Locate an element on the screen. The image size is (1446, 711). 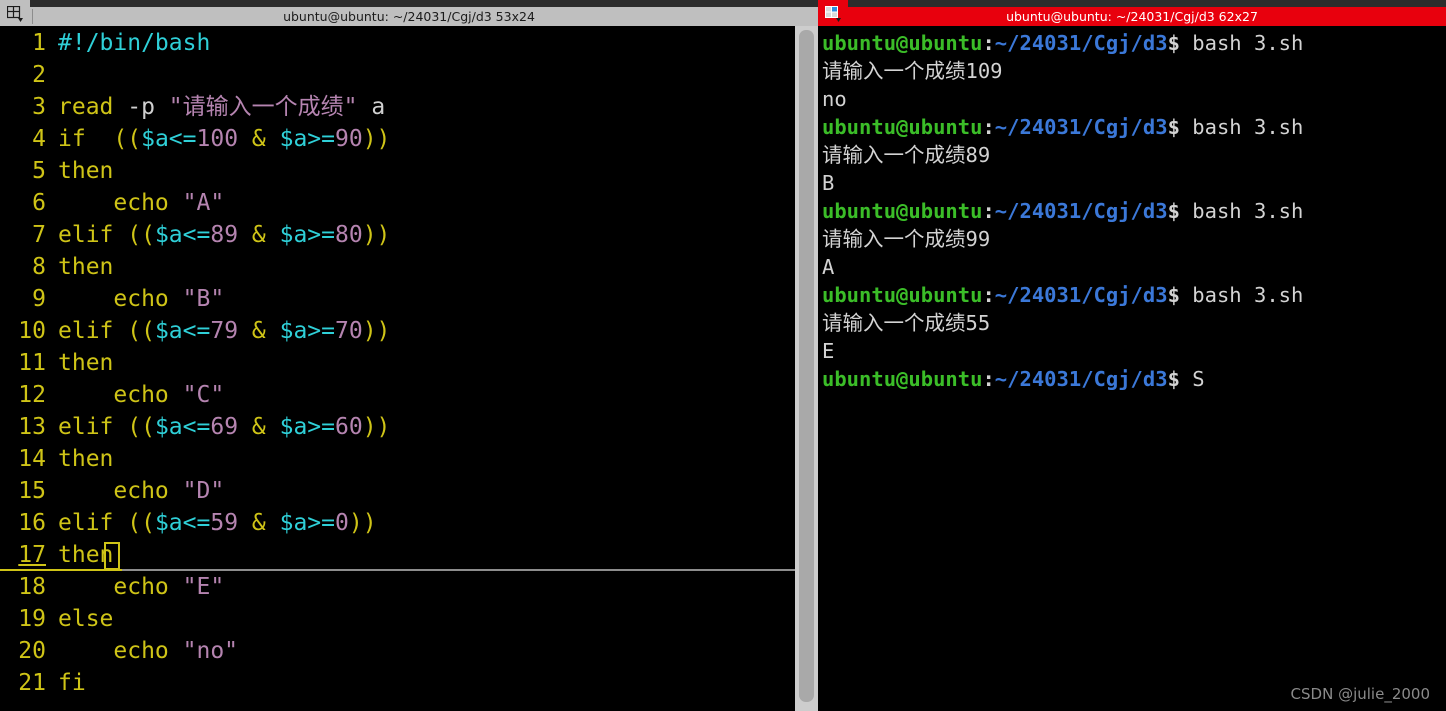
code-line: 3 read -p "请输入一个成绩" a is located at coordinates (397, 107).